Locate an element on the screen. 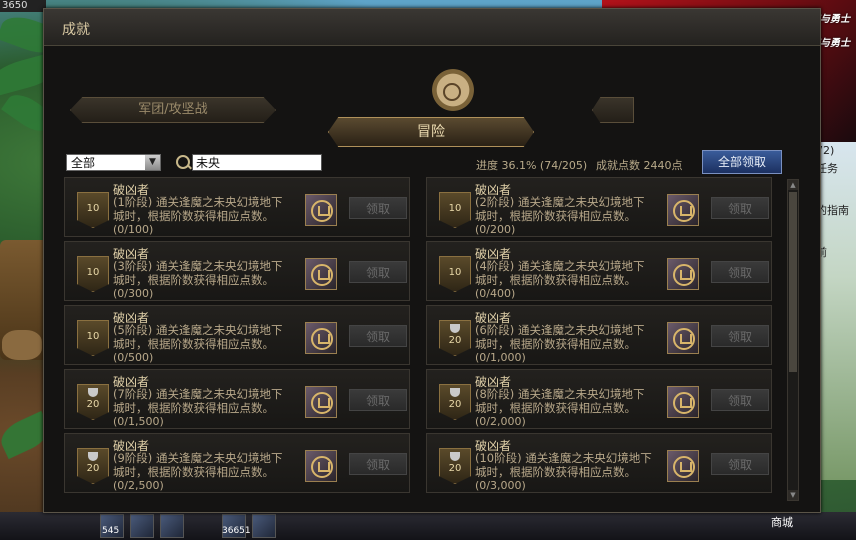 The width and height of the screenshot is (856, 540). search-input: 未央 is located at coordinates (257, 162).